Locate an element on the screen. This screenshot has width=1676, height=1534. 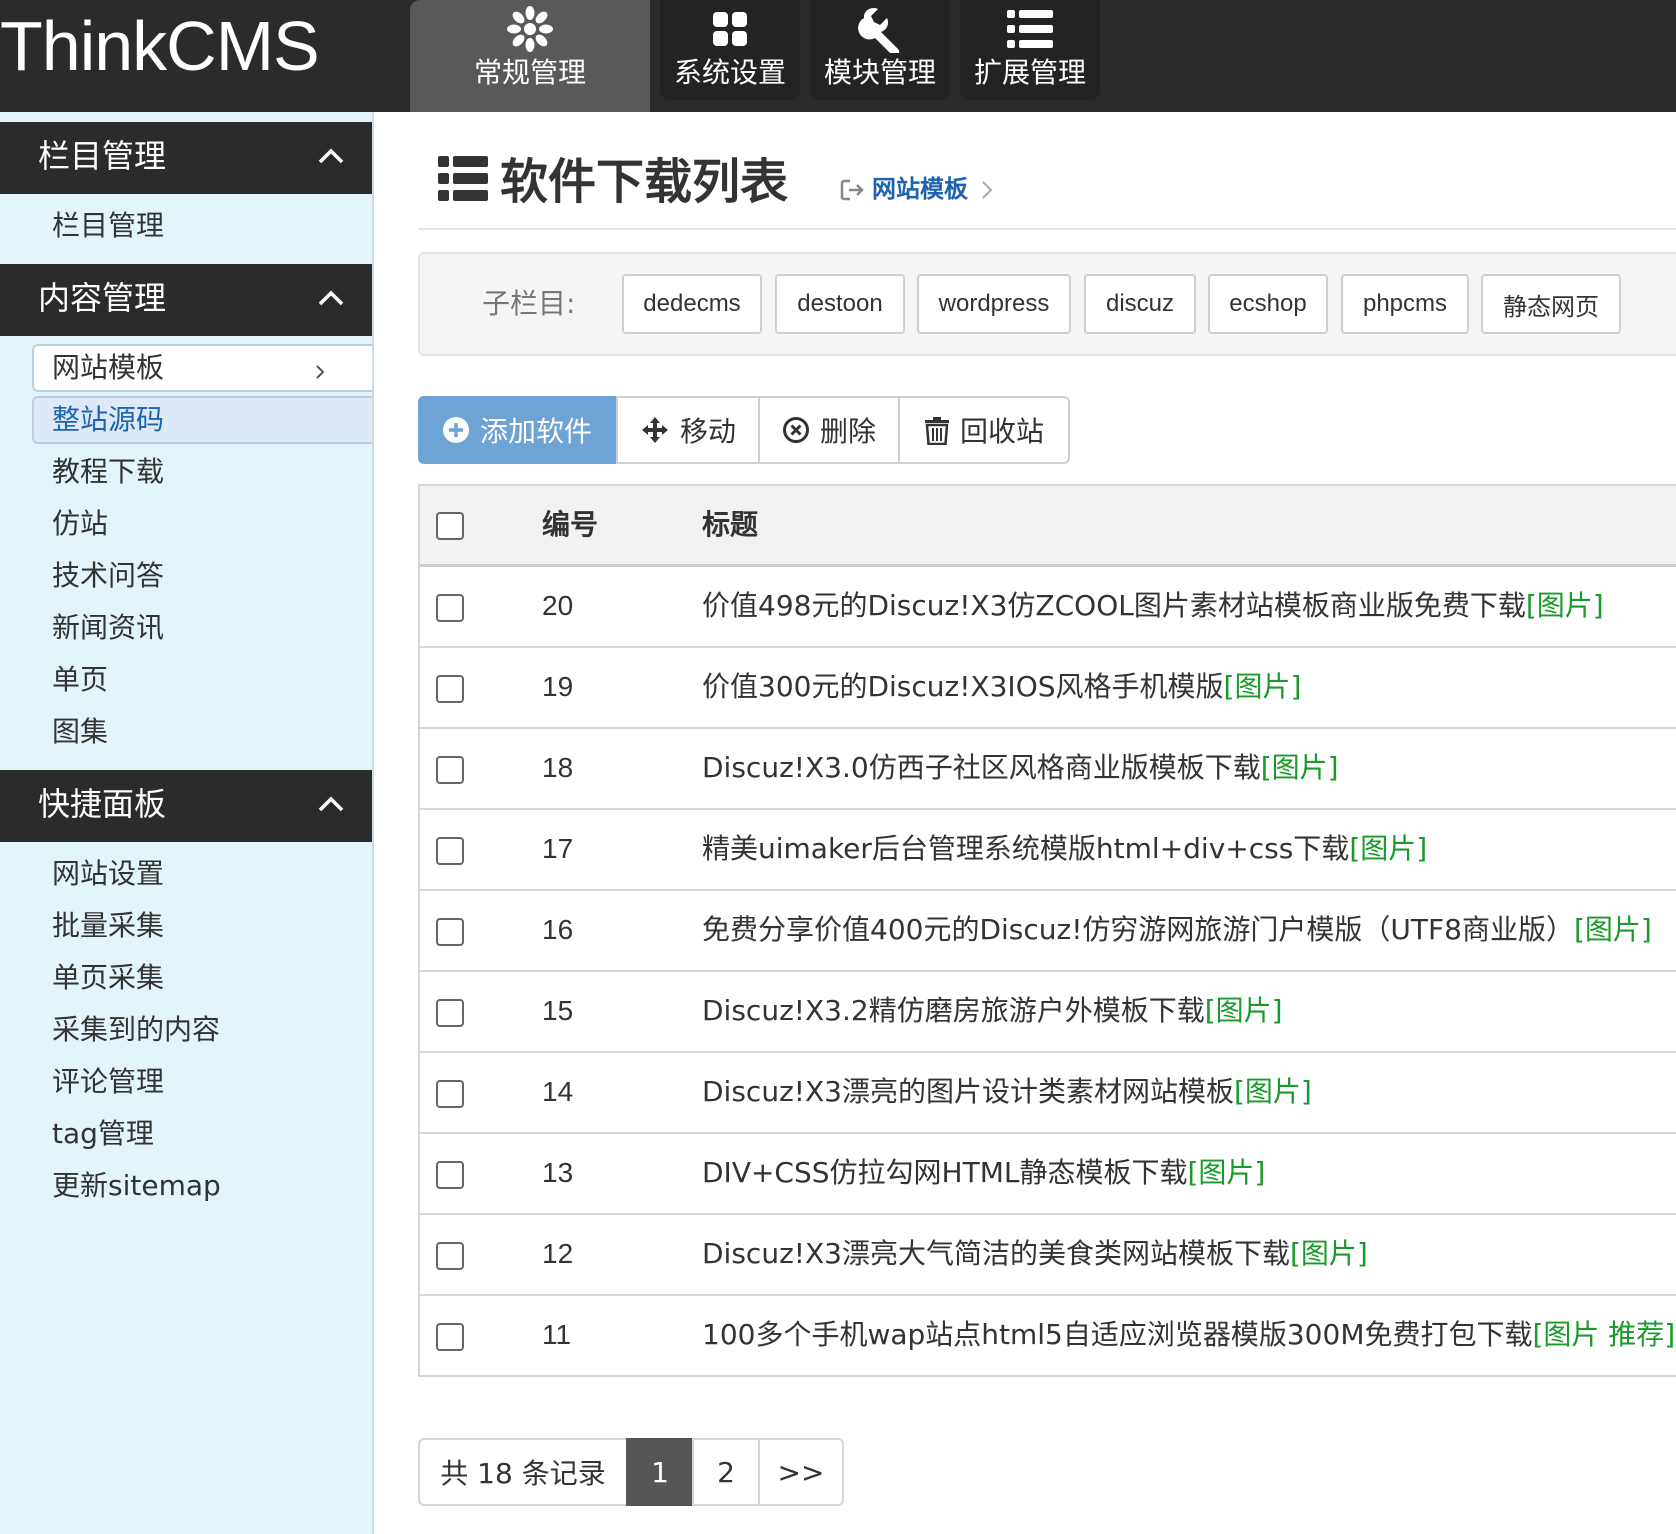
row-title-link: Discuz!X3.2精仿磨房旅游户外模板下载 is located at coordinates (953, 1010).